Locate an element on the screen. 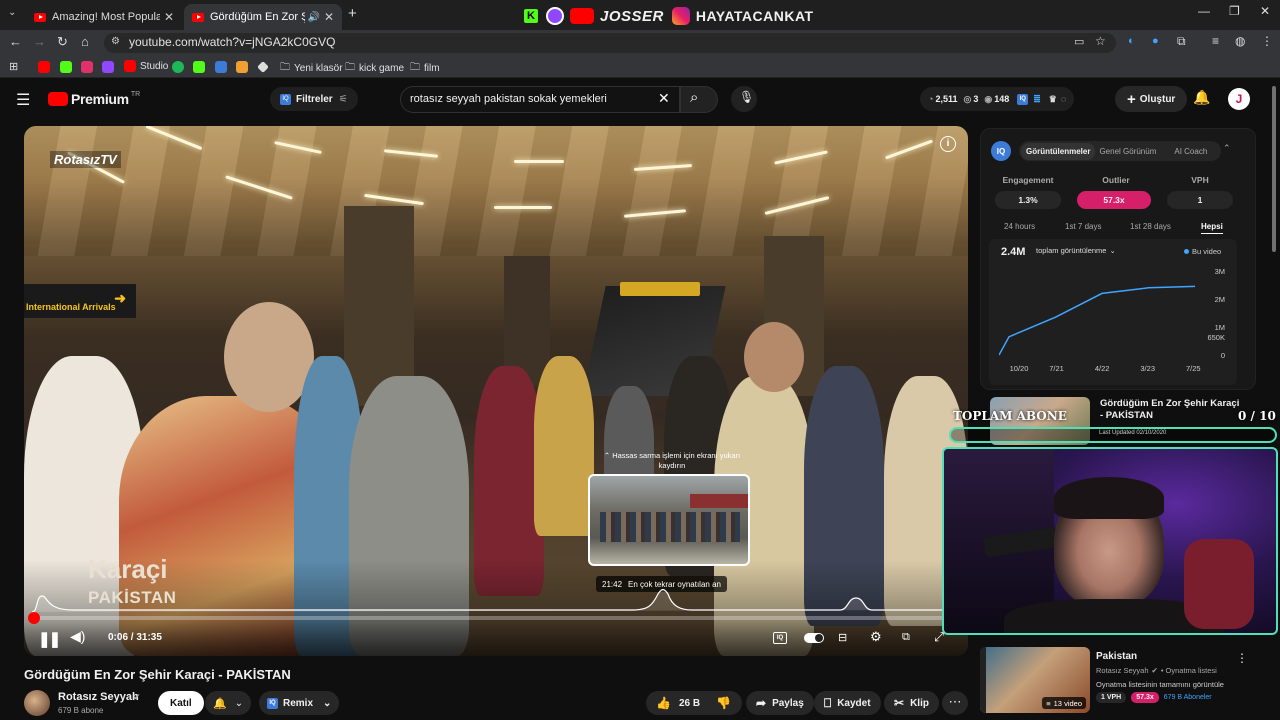 The height and width of the screenshot is (720, 1280). remix-label: Remix is located at coordinates (298, 703).